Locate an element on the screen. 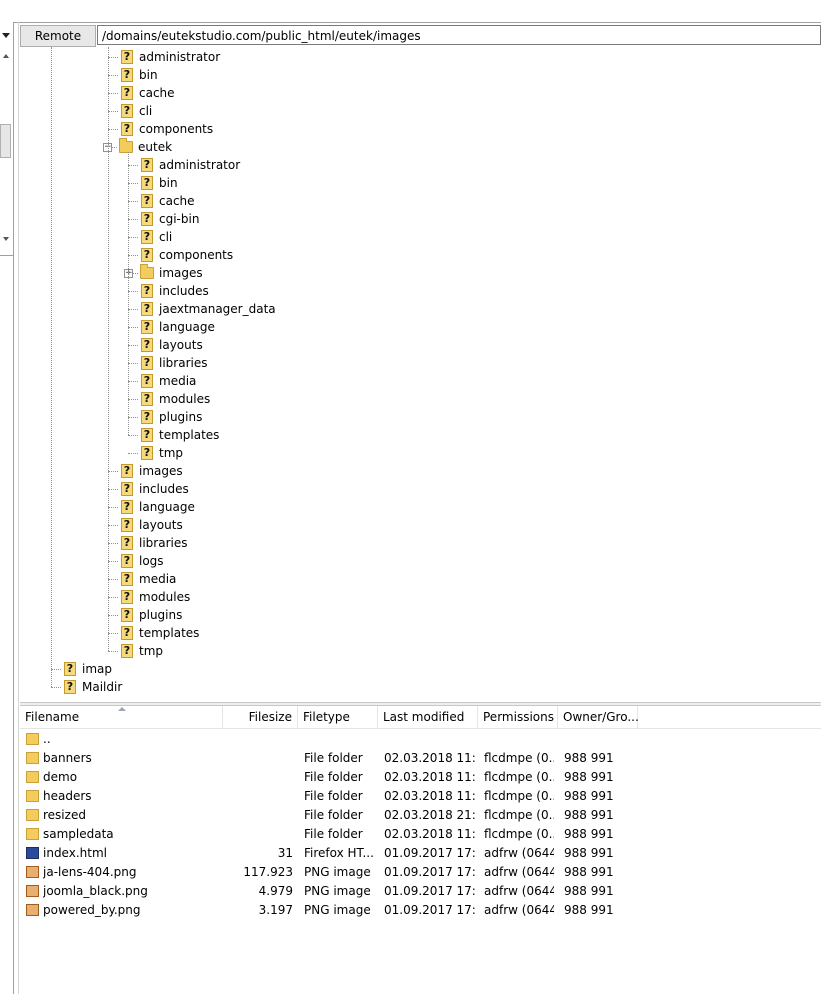  scrollbar-thumb is located at coordinates (5, 141).